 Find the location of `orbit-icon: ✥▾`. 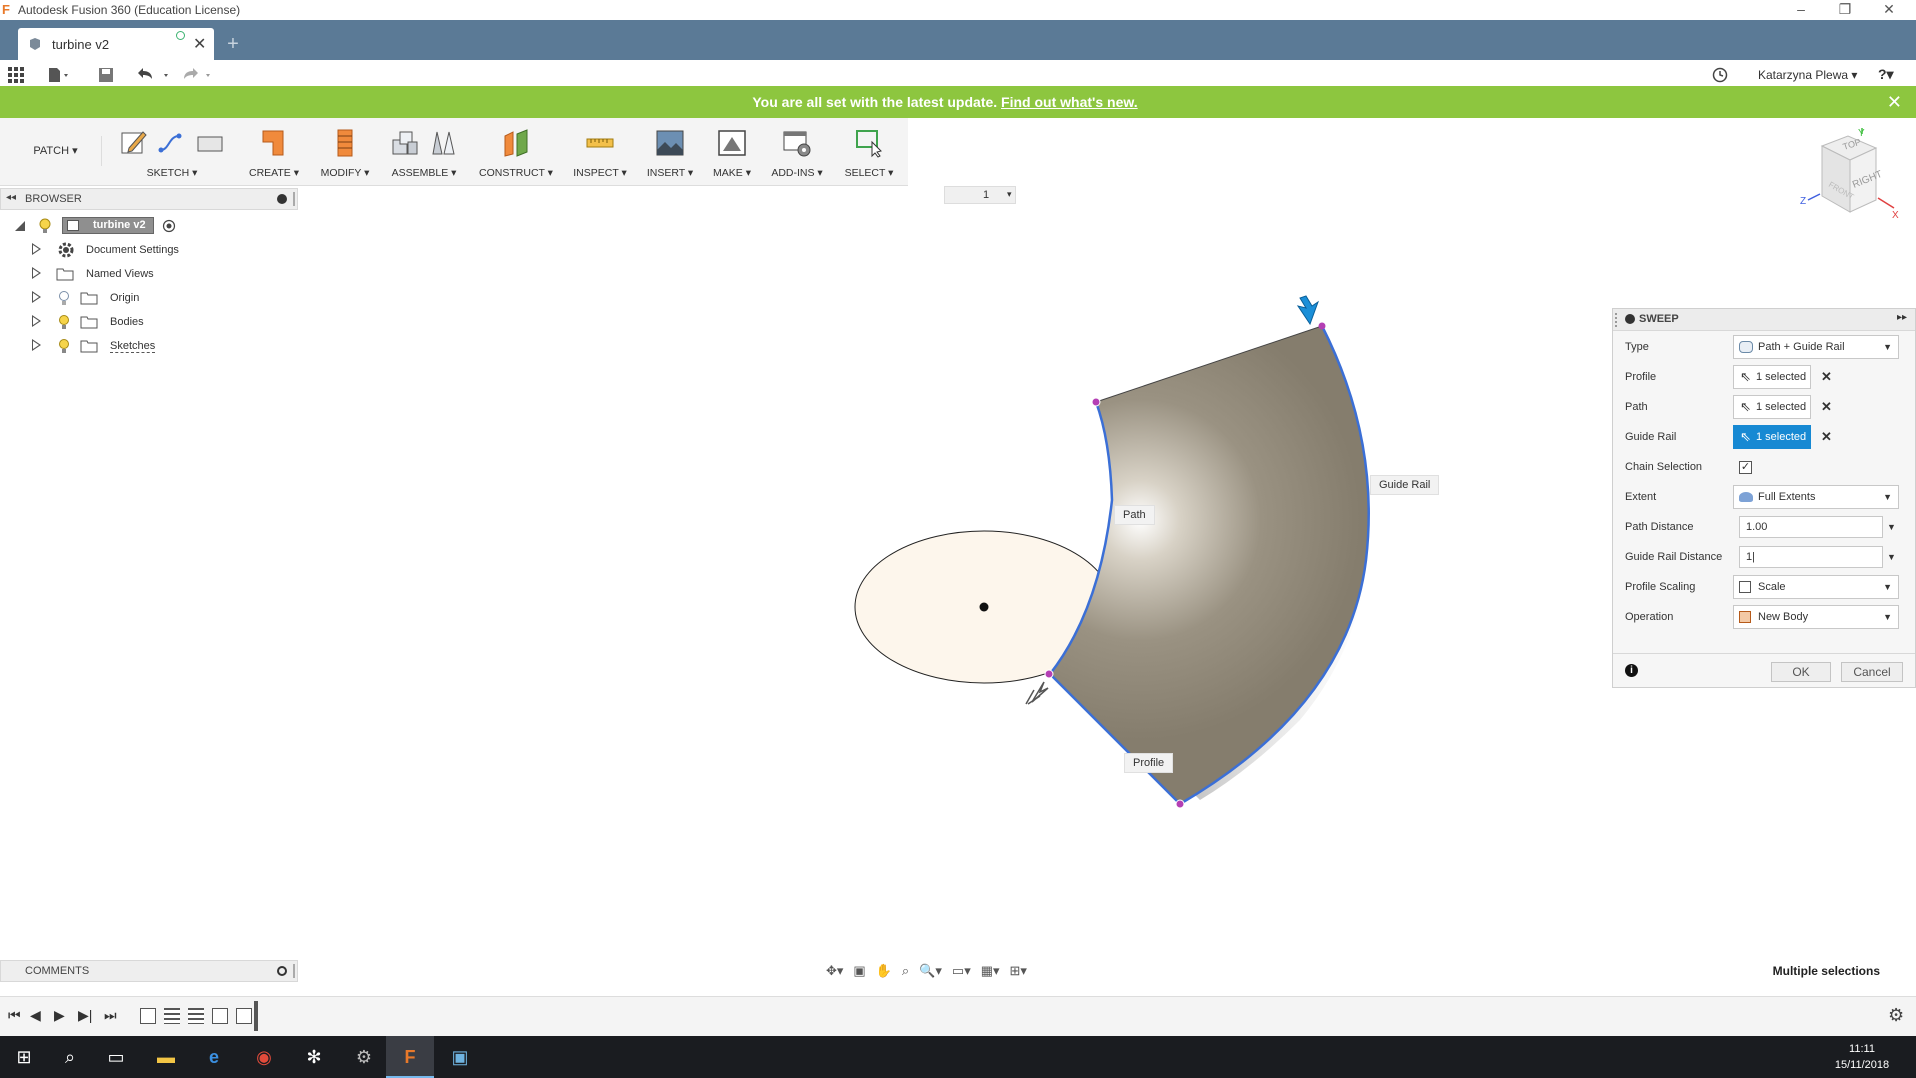

orbit-icon: ✥▾ is located at coordinates (834, 971).